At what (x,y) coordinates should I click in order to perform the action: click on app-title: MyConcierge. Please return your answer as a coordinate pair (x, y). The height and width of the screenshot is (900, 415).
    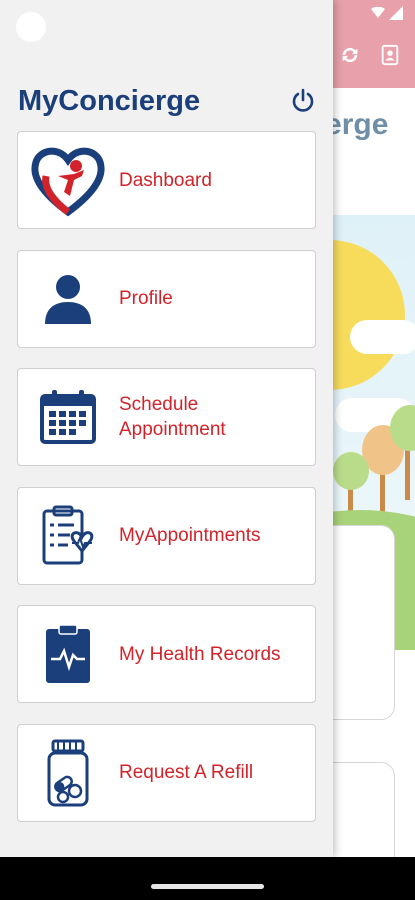
    Looking at the image, I should click on (109, 100).